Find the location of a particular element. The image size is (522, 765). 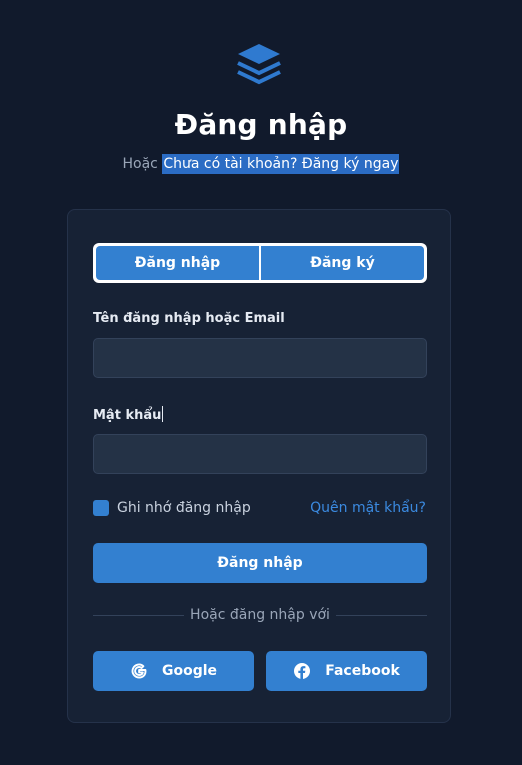

remember-label: Ghi nhớ đăng nhập is located at coordinates (184, 508).